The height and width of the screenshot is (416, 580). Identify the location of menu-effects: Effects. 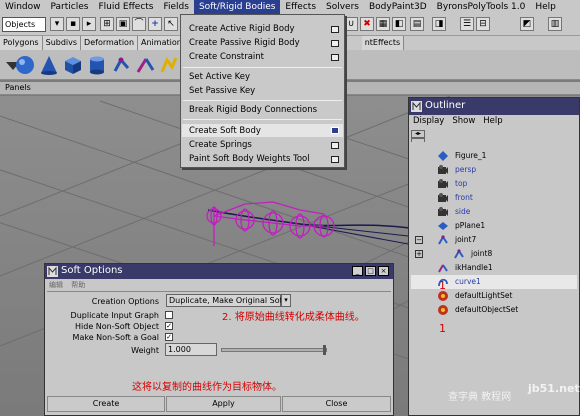
(300, 7).